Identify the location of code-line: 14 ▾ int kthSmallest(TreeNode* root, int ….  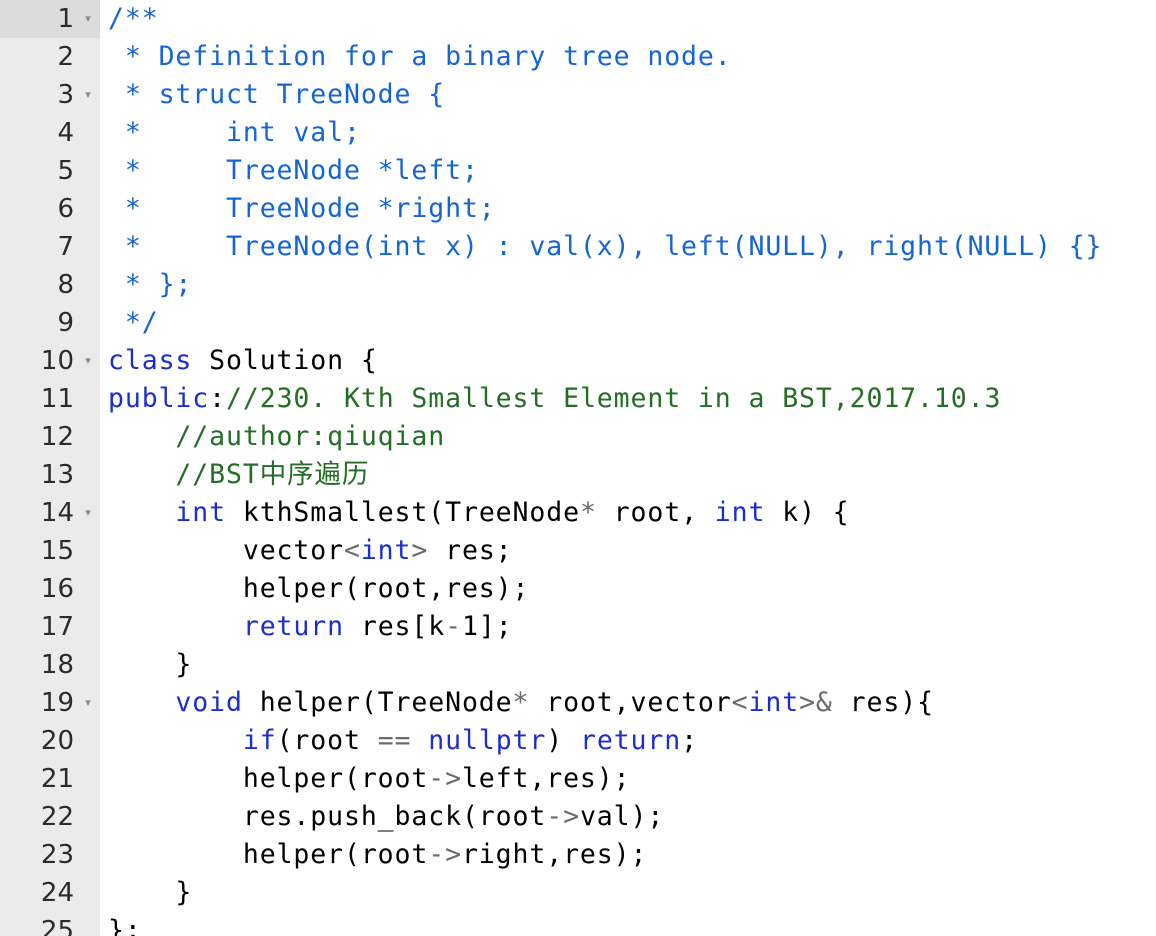
(578, 513).